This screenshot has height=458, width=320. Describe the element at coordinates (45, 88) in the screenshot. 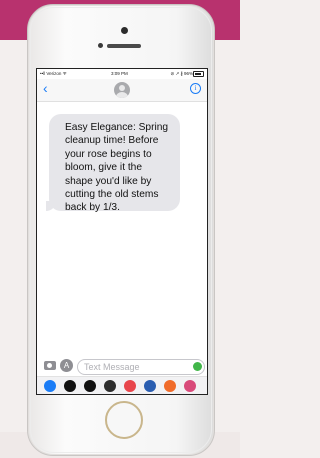

I see `back-chevron-icon: ‹` at that location.